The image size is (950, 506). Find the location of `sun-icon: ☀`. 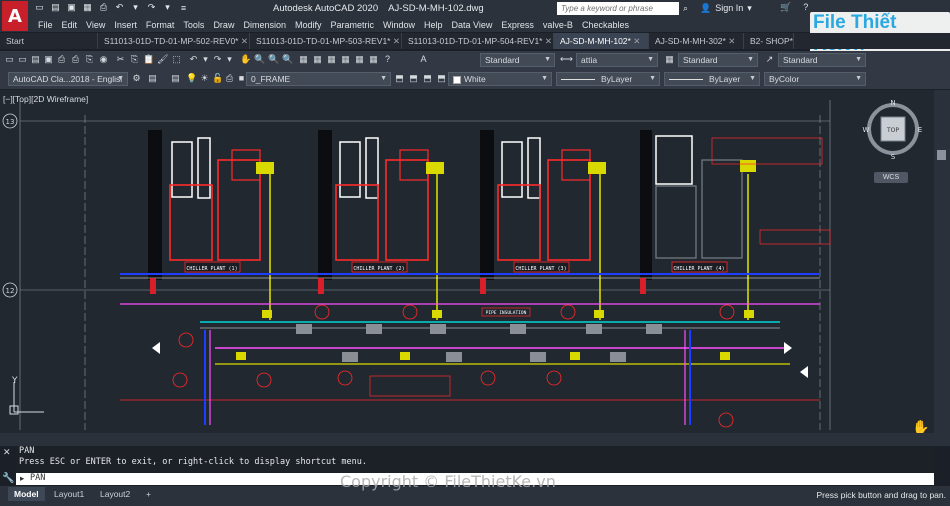

sun-icon: ☀ is located at coordinates (204, 78).